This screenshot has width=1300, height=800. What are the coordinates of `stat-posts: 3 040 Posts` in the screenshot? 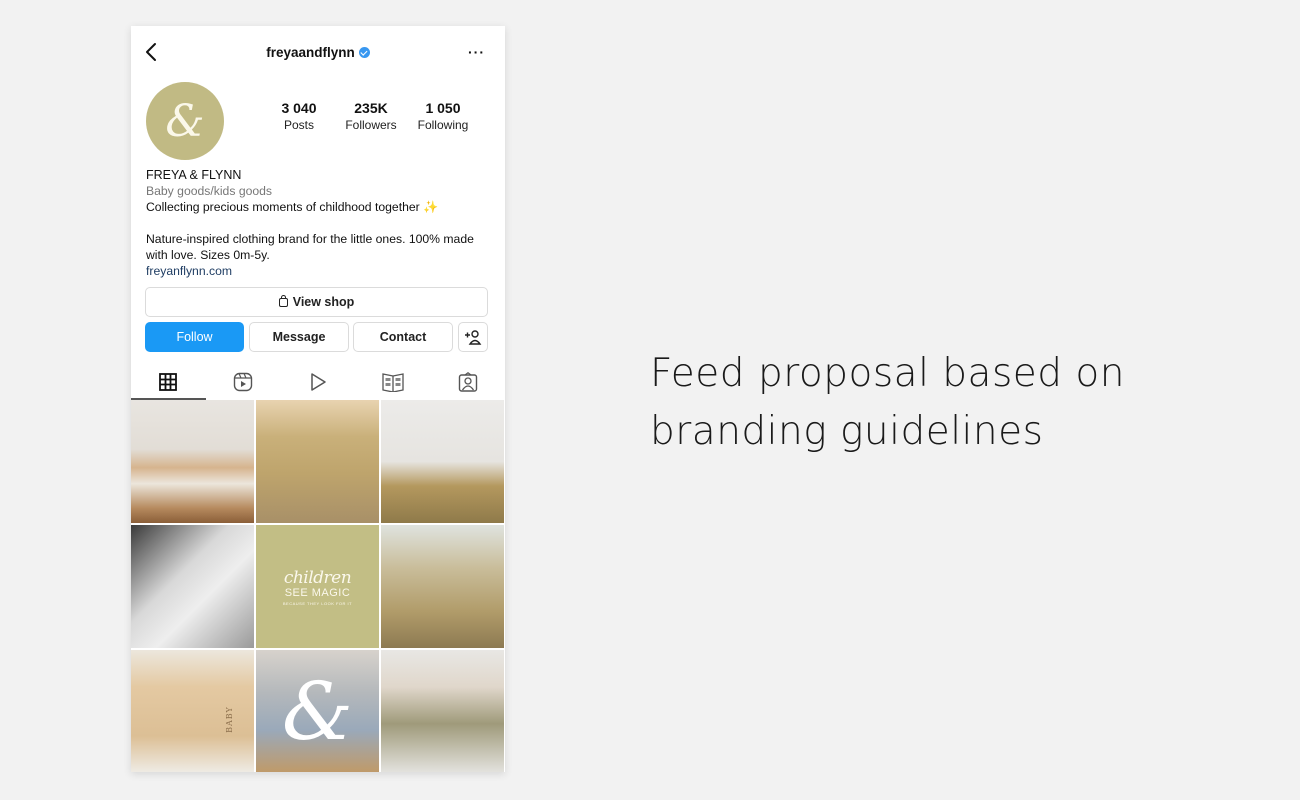 It's located at (299, 116).